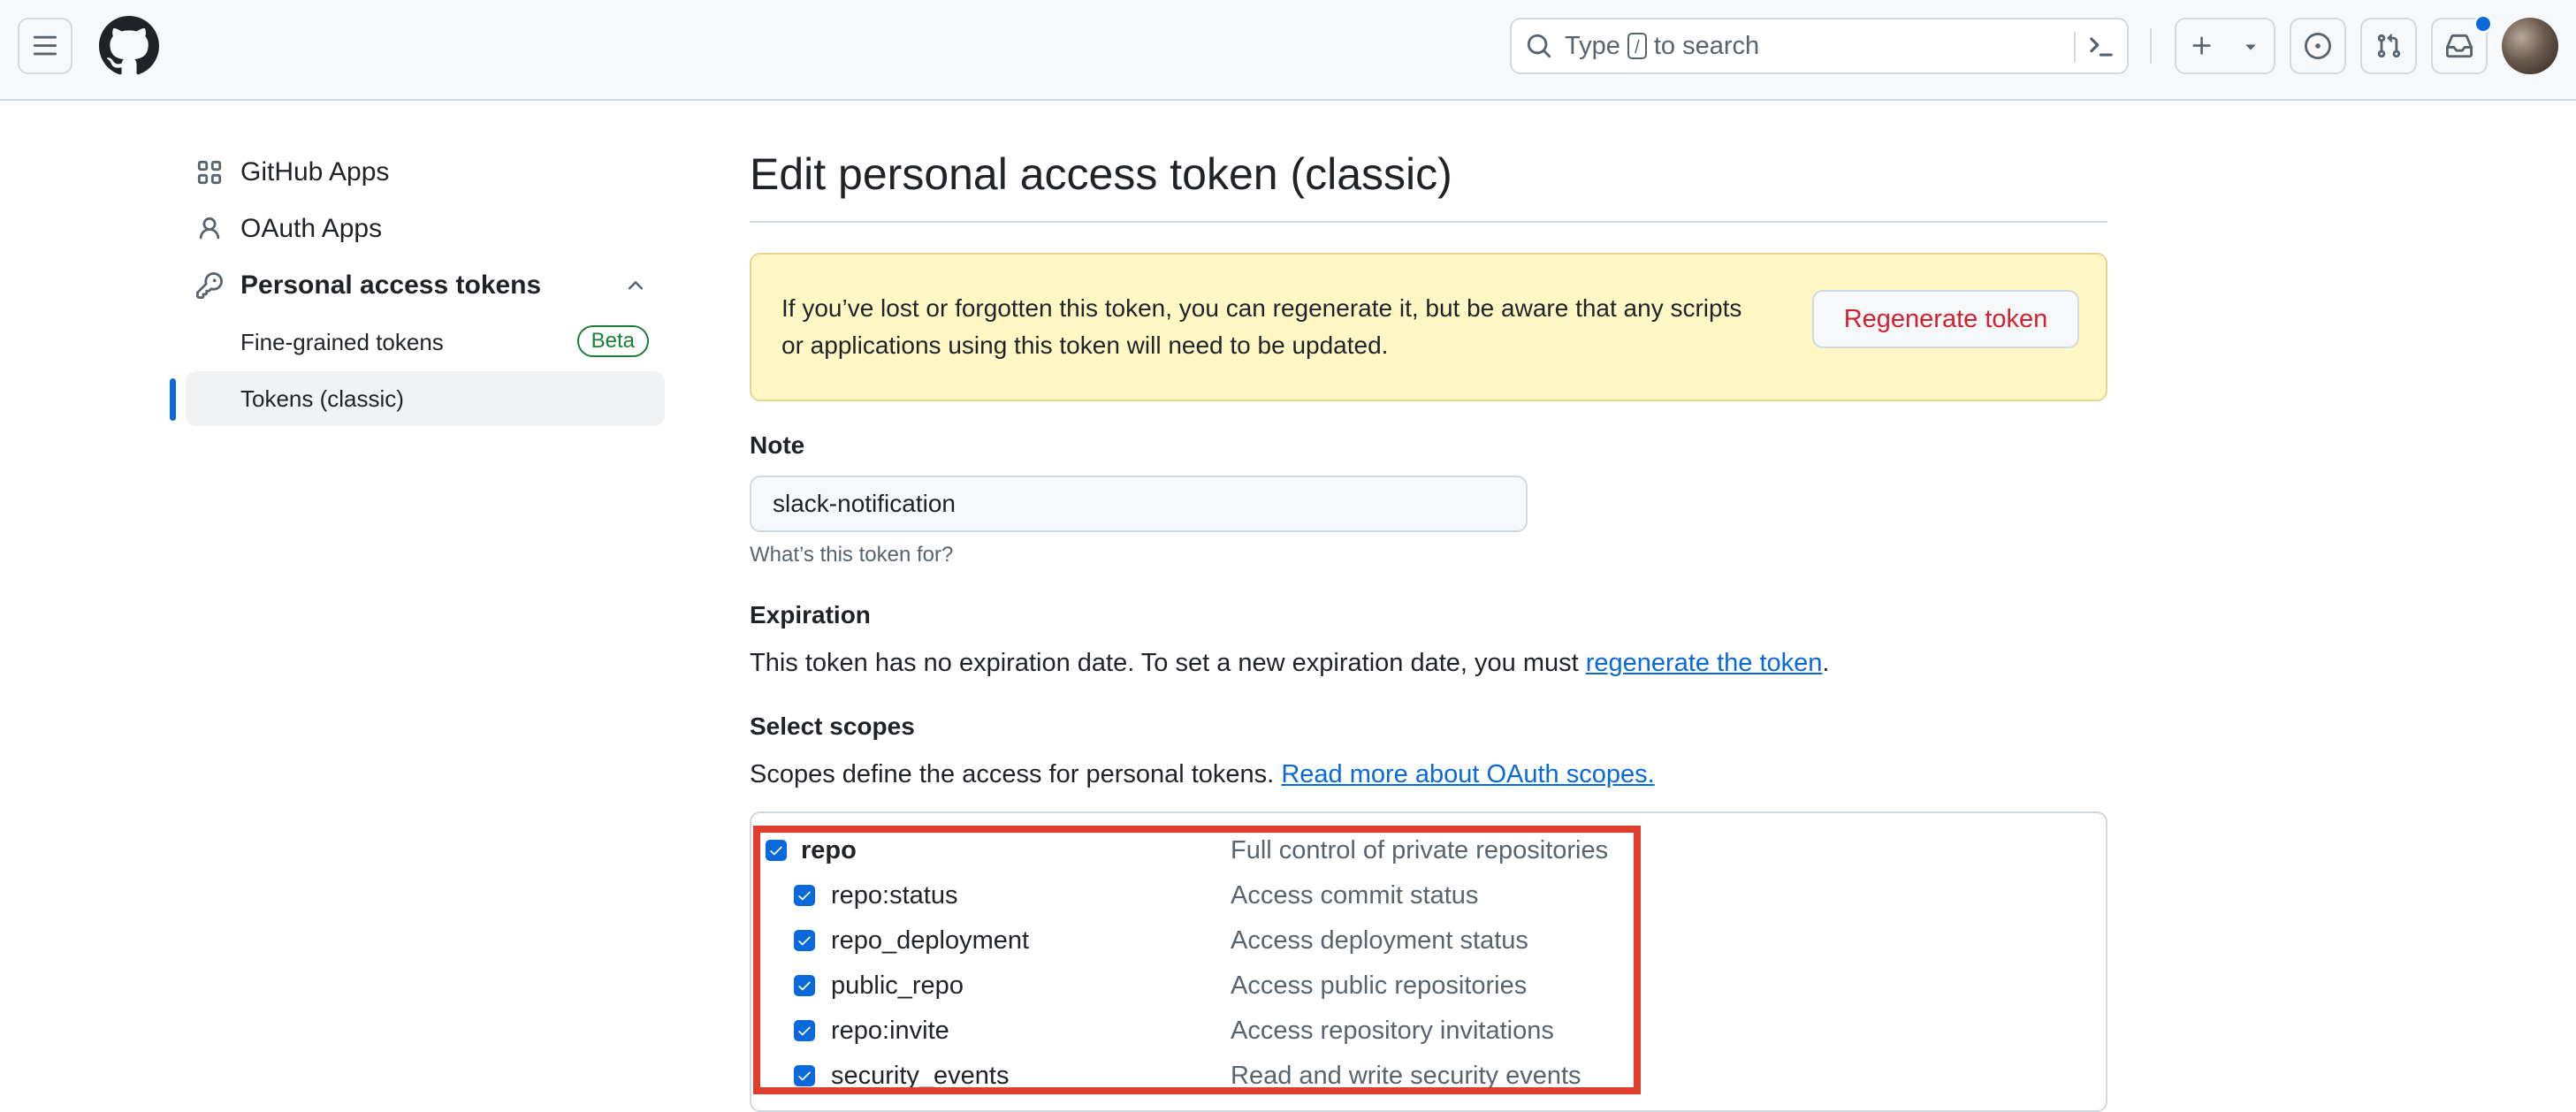 Image resolution: width=2576 pixels, height=1112 pixels. I want to click on title-divider, so click(1428, 222).